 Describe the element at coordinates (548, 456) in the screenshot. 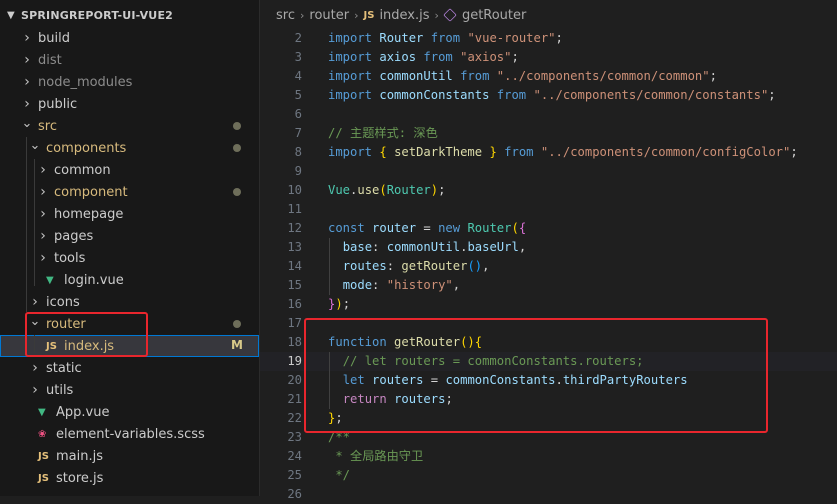

I see `code-line: 24 * 全局路由守卫` at that location.